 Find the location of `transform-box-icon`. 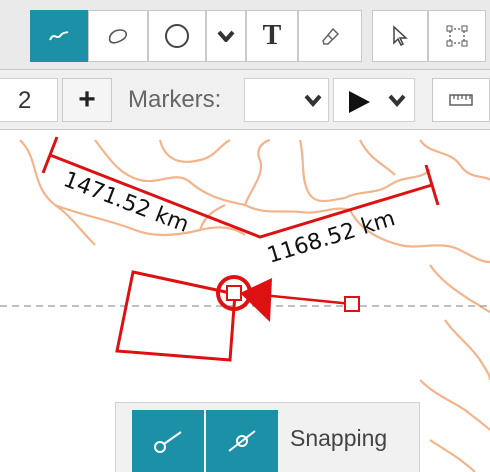

transform-box-icon is located at coordinates (457, 36).